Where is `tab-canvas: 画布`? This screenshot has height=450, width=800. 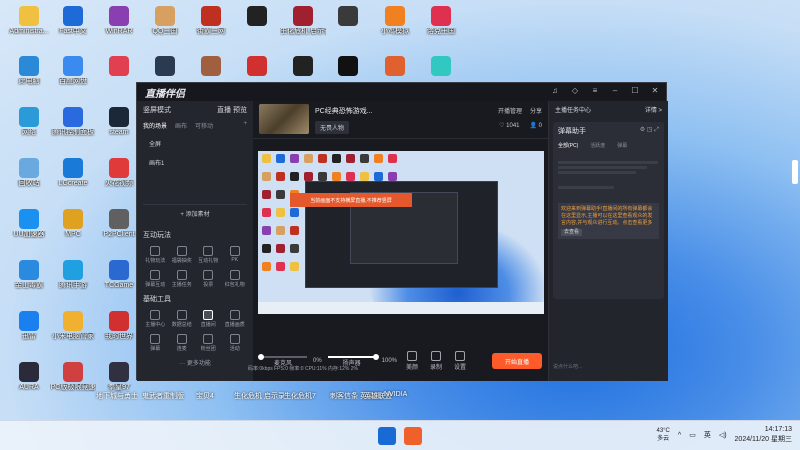
tab-canvas: 画布 is located at coordinates (181, 125).